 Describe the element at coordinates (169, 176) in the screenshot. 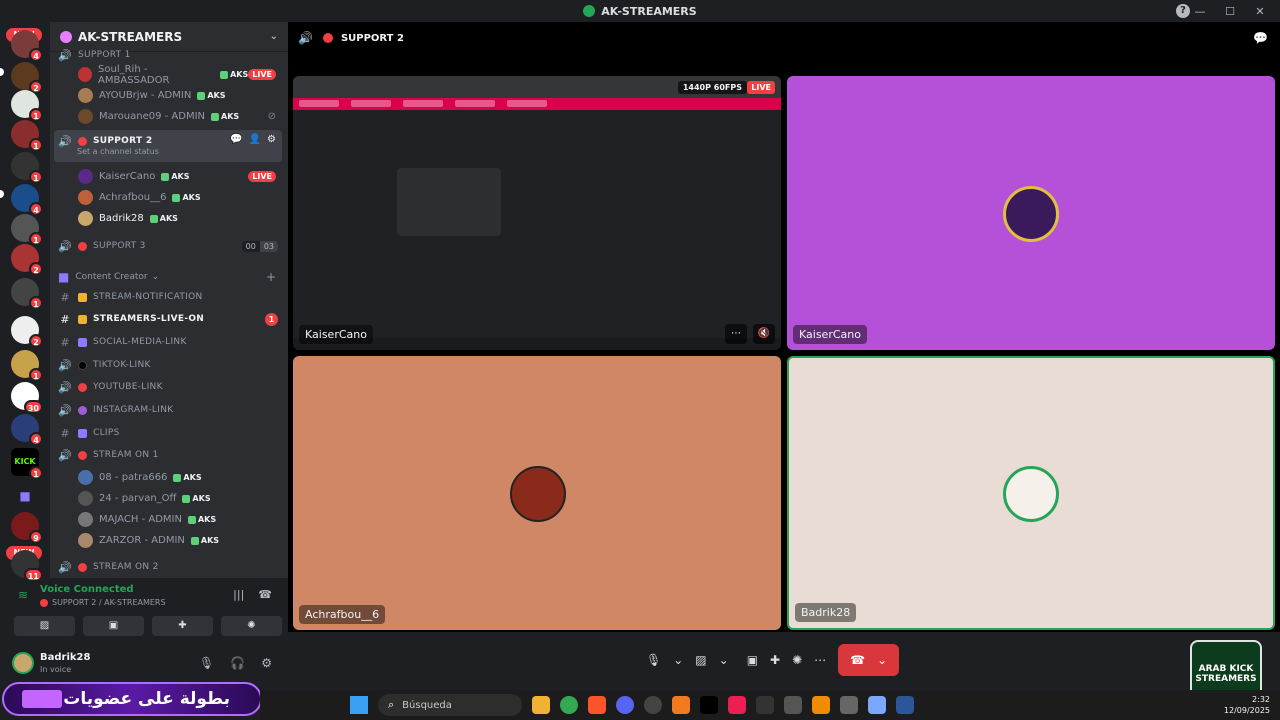

I see `voice-user: KaiserCano AKS LIVE` at that location.